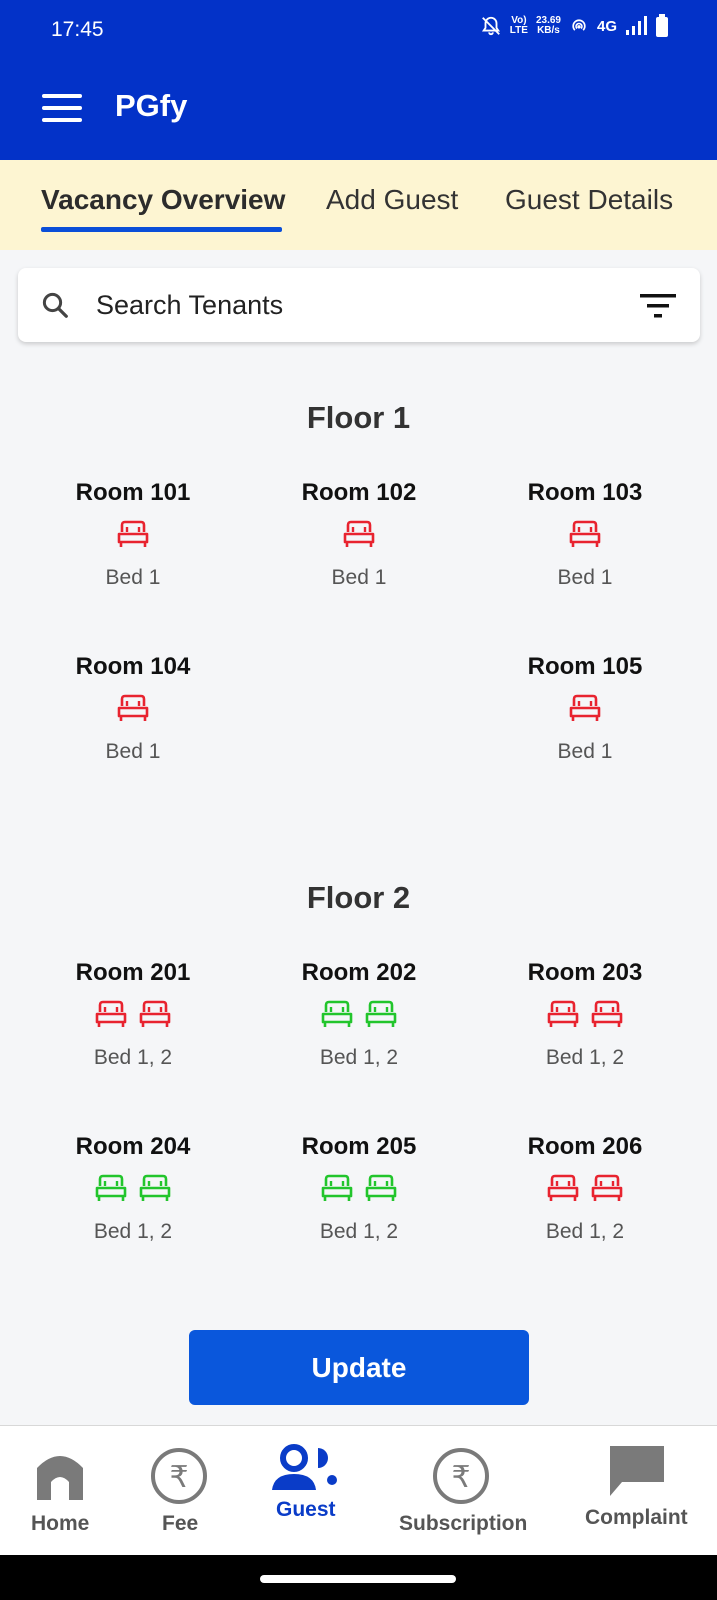  Describe the element at coordinates (305, 1491) in the screenshot. I see `nav-item-guest: Guest` at that location.